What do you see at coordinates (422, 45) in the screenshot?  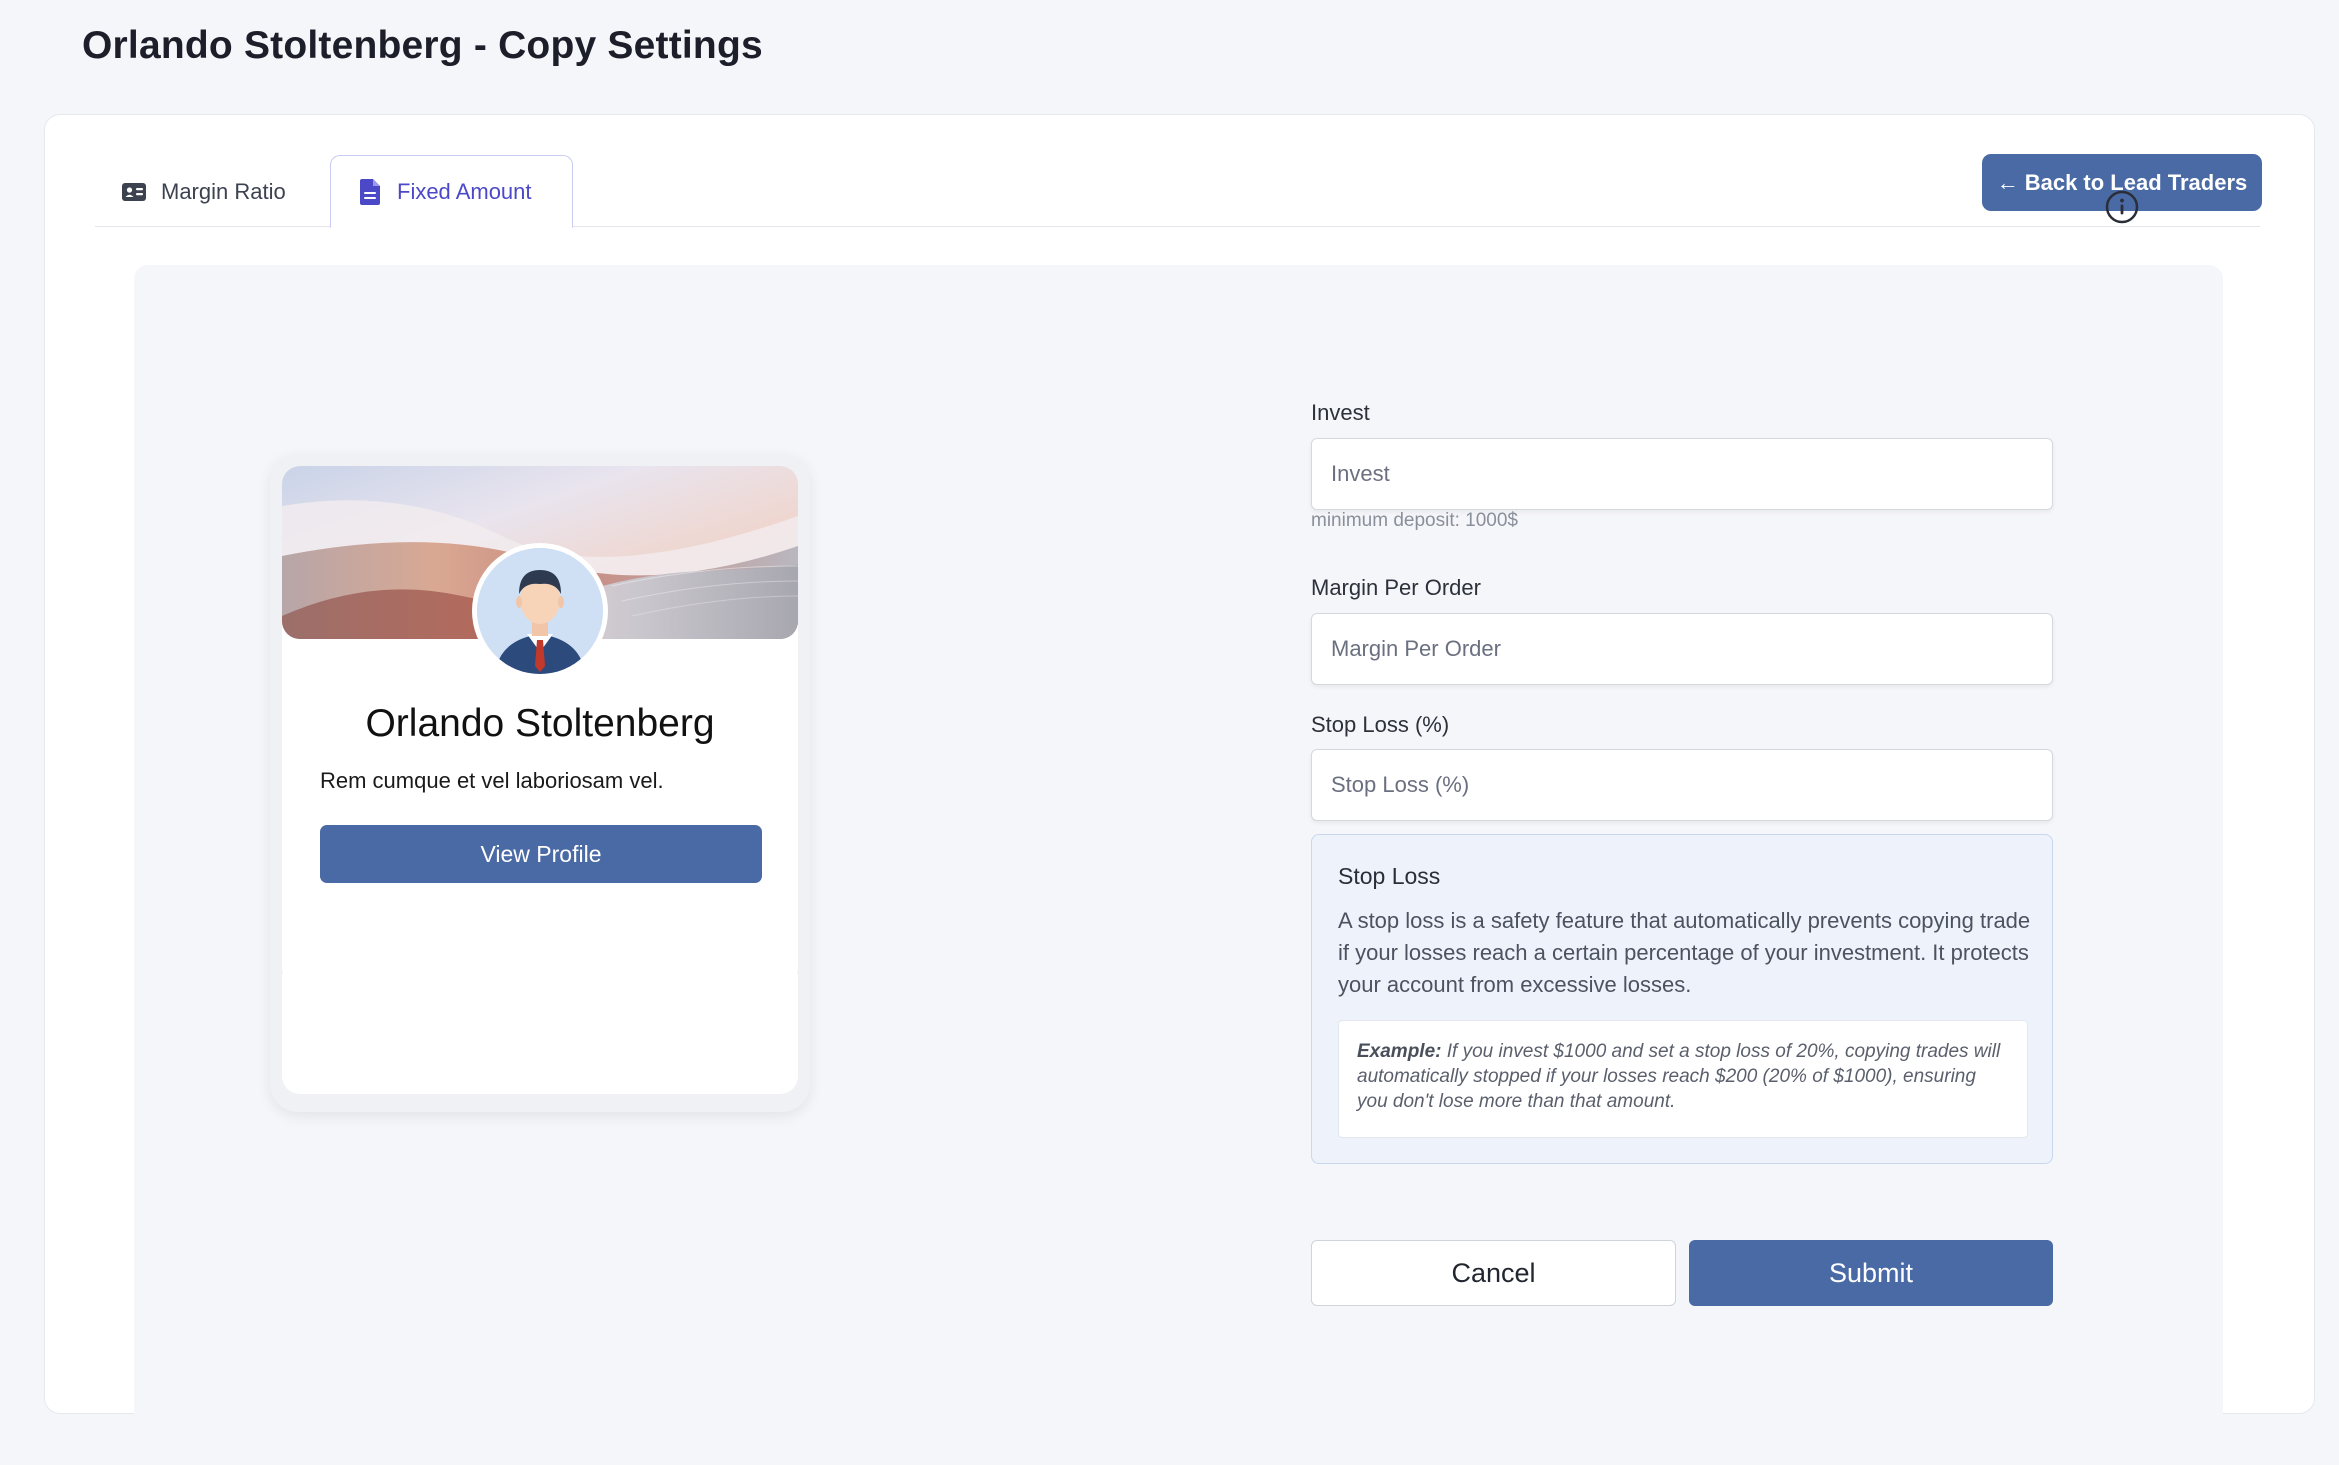 I see `page-title: Orlando Stoltenberg - Copy Settings` at bounding box center [422, 45].